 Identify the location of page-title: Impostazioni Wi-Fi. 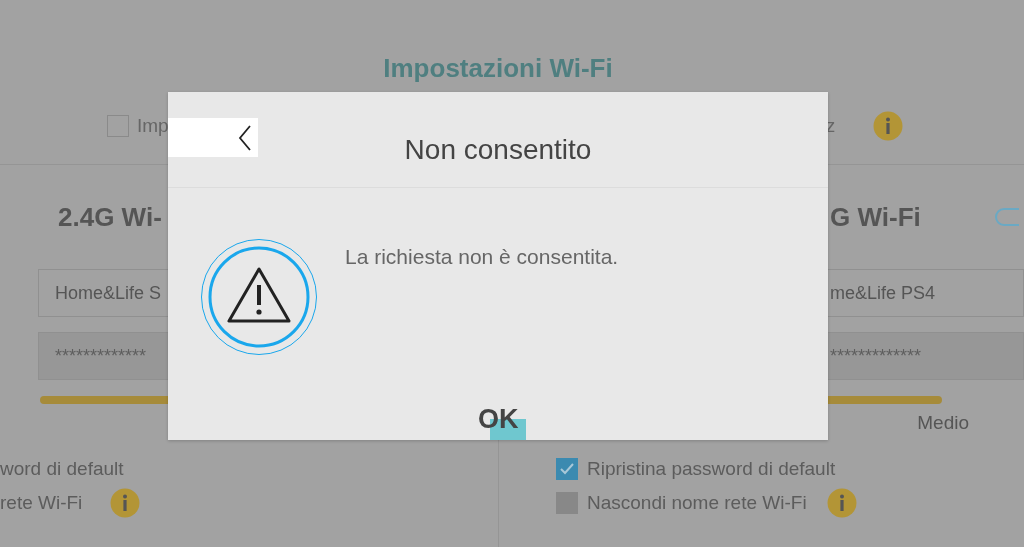
(498, 68).